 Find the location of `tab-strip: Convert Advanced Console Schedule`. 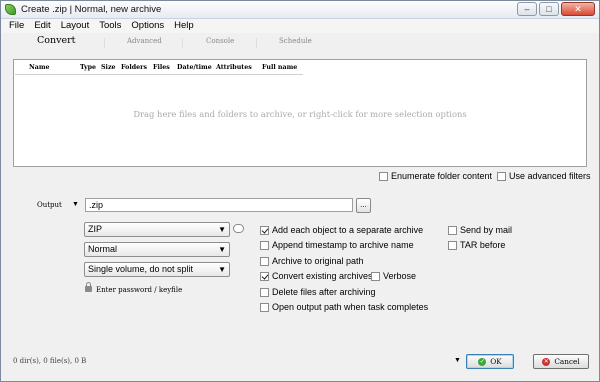

tab-strip: Convert Advanced Console Schedule is located at coordinates (300, 43).